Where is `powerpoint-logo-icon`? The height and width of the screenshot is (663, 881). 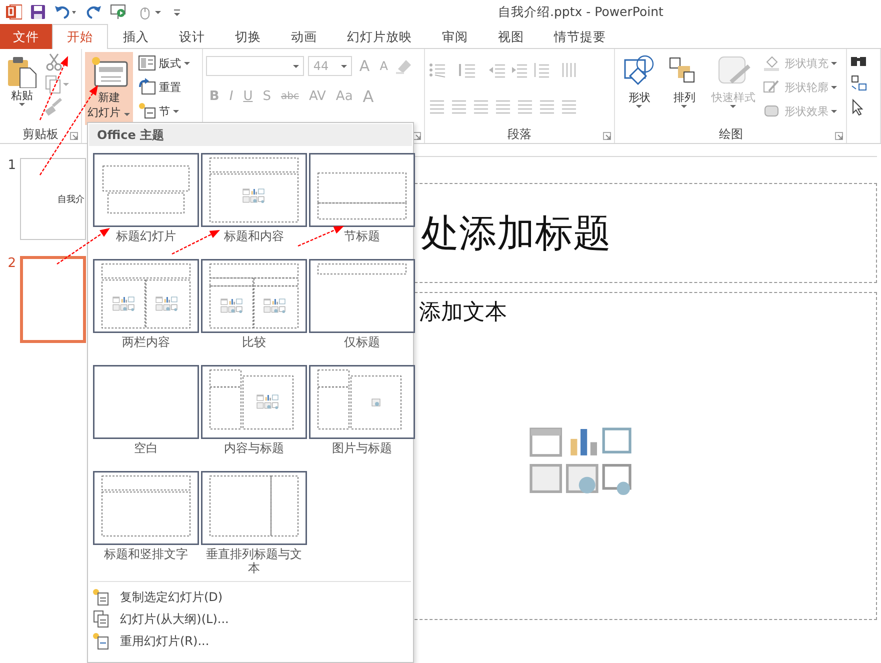
powerpoint-logo-icon is located at coordinates (14, 12).